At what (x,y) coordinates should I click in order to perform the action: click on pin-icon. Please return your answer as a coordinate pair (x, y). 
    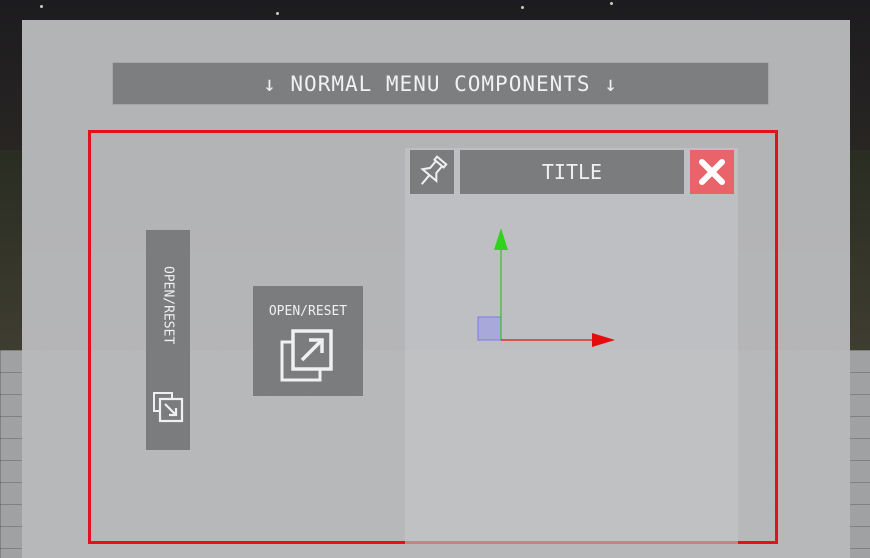
    Looking at the image, I should click on (434, 170).